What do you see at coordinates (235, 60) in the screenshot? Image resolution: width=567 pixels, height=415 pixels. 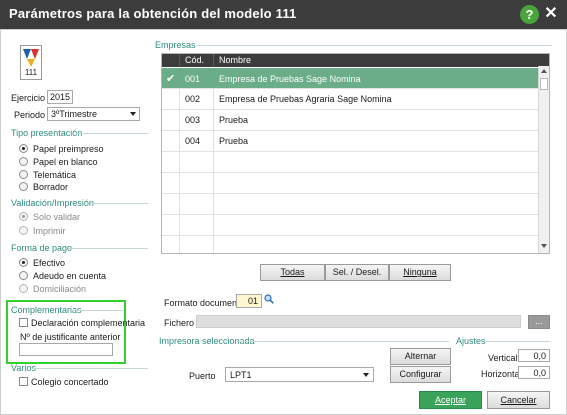 I see `column-header-nombre: Nombre` at bounding box center [235, 60].